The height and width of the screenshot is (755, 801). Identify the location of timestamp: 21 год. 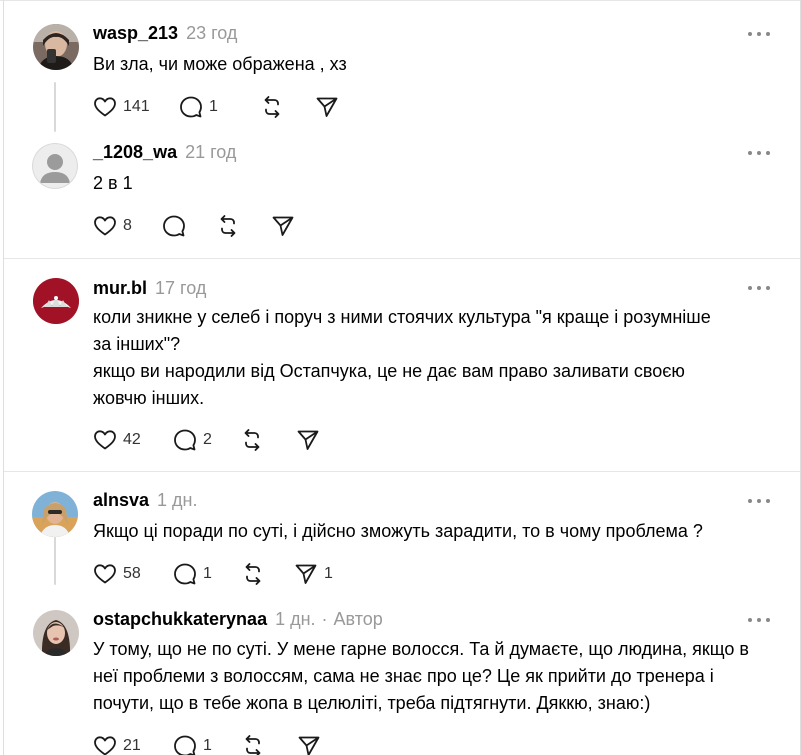
(210, 152).